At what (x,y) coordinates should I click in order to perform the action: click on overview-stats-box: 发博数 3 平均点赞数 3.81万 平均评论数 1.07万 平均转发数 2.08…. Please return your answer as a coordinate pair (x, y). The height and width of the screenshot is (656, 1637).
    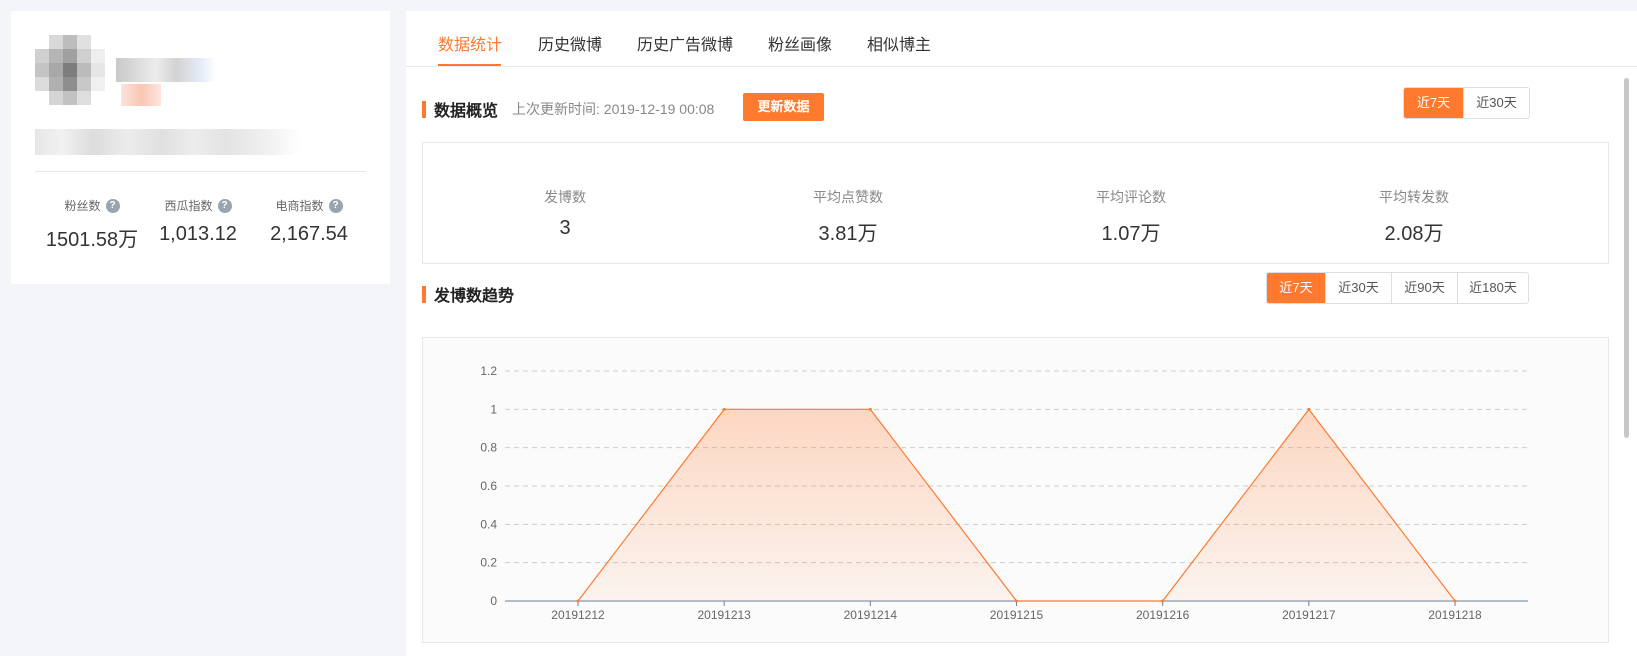
    Looking at the image, I should click on (1015, 203).